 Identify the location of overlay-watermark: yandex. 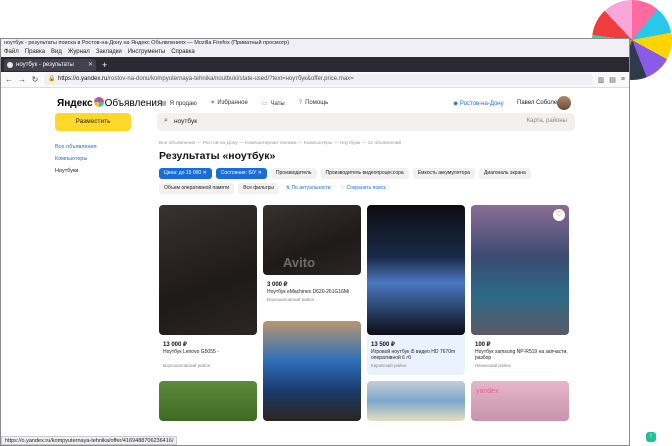
(487, 391).